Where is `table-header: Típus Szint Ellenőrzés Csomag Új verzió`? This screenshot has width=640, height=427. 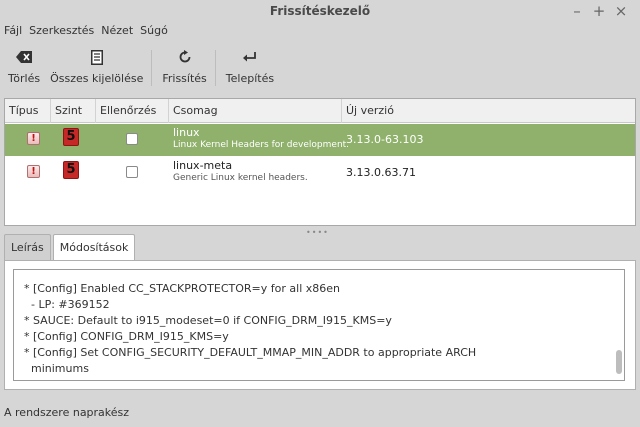 table-header: Típus Szint Ellenőrzés Csomag Új verzió is located at coordinates (320, 111).